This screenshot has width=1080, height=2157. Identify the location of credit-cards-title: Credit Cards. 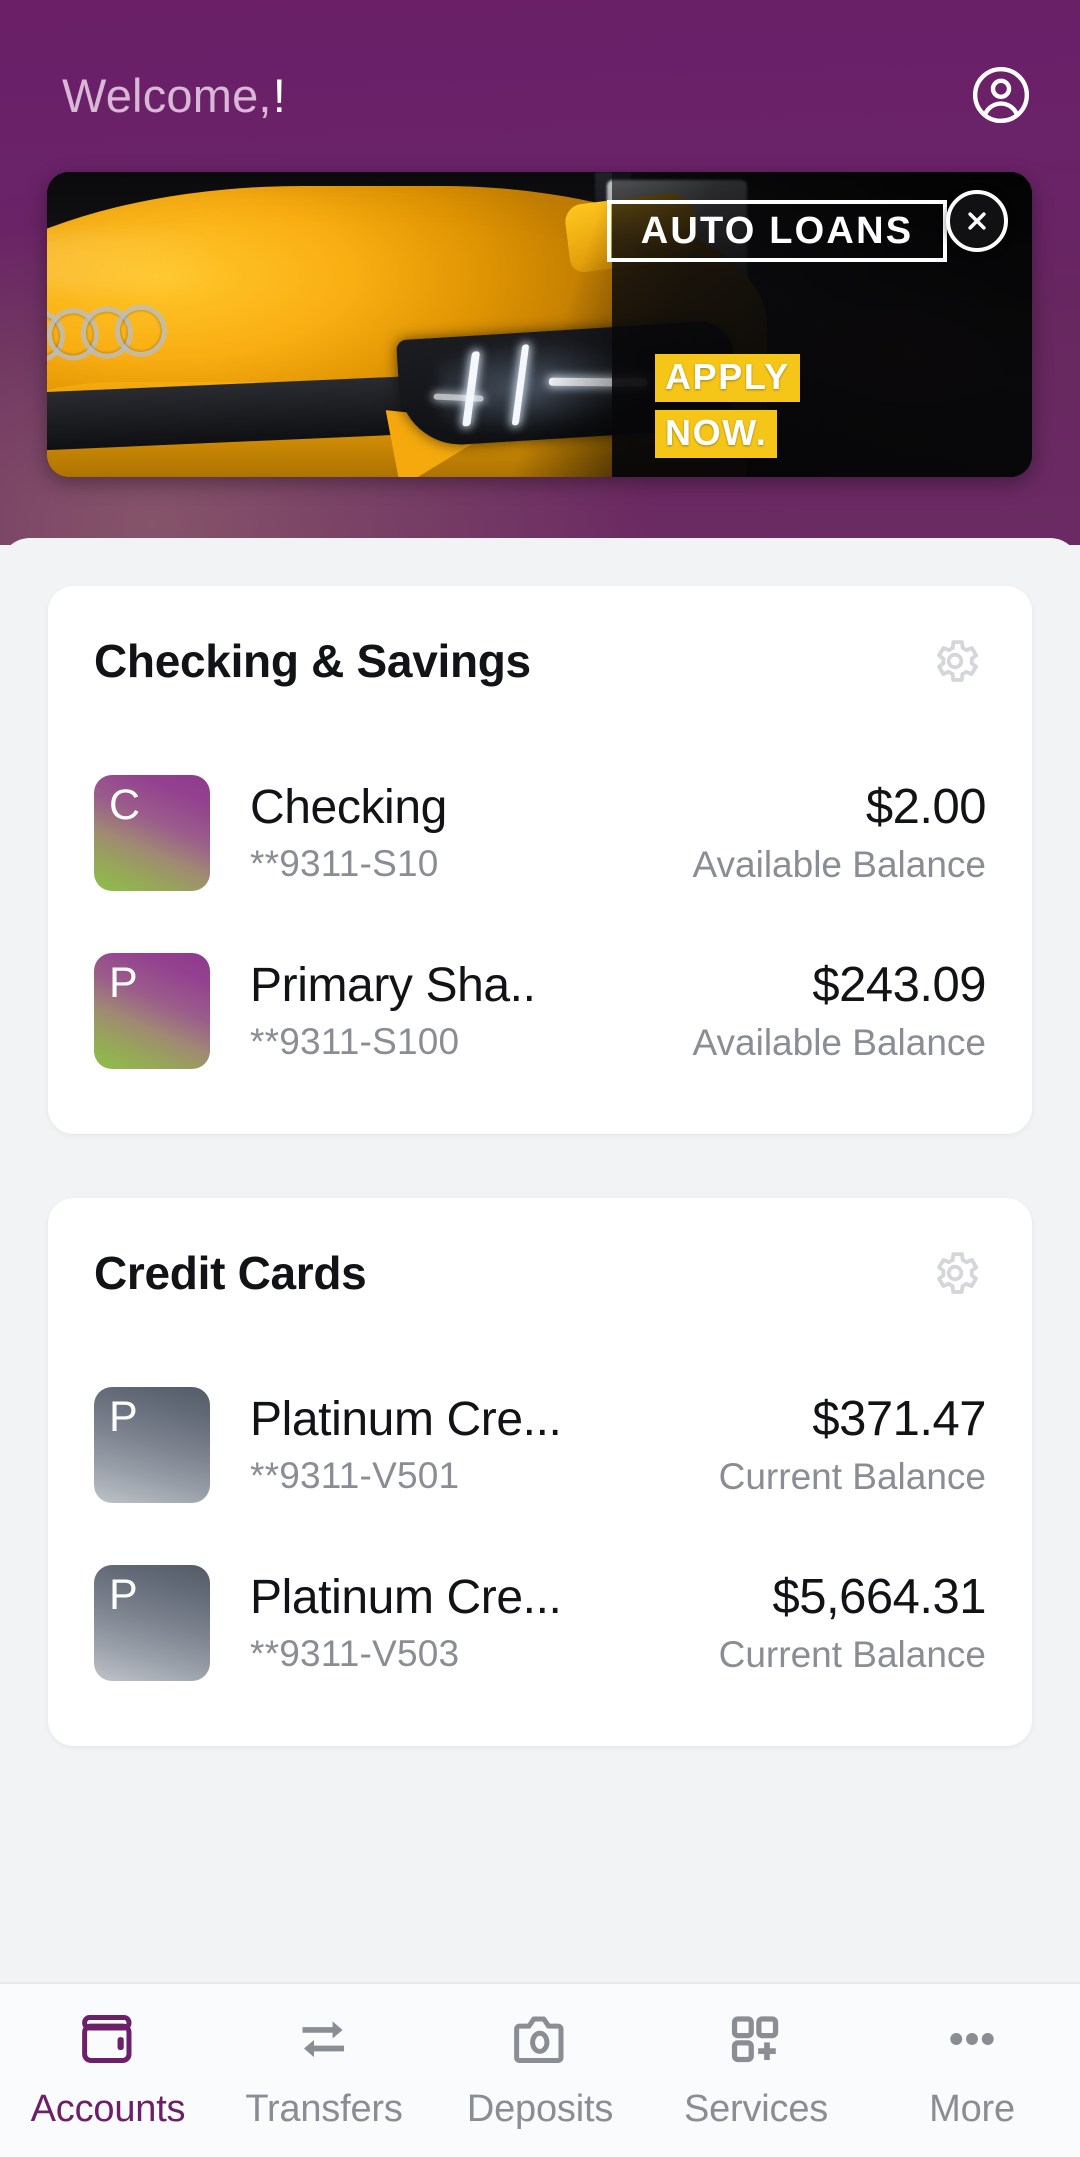
(230, 1273).